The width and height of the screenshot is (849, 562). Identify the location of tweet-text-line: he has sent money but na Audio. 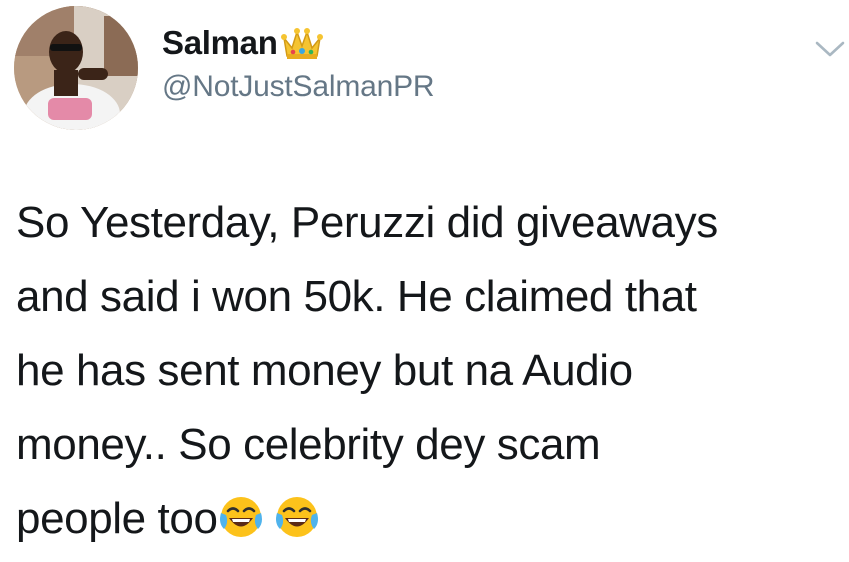
(324, 370).